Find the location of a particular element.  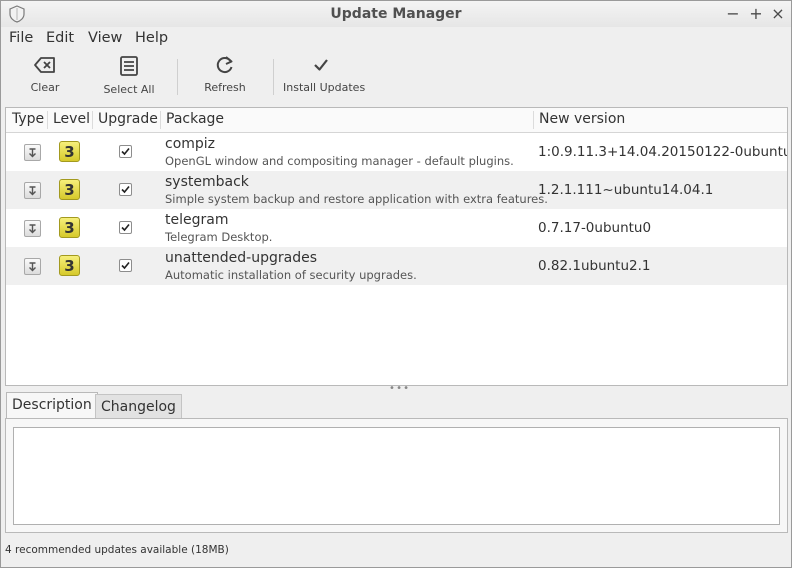

package-name: unattended-upgrades is located at coordinates (241, 258).